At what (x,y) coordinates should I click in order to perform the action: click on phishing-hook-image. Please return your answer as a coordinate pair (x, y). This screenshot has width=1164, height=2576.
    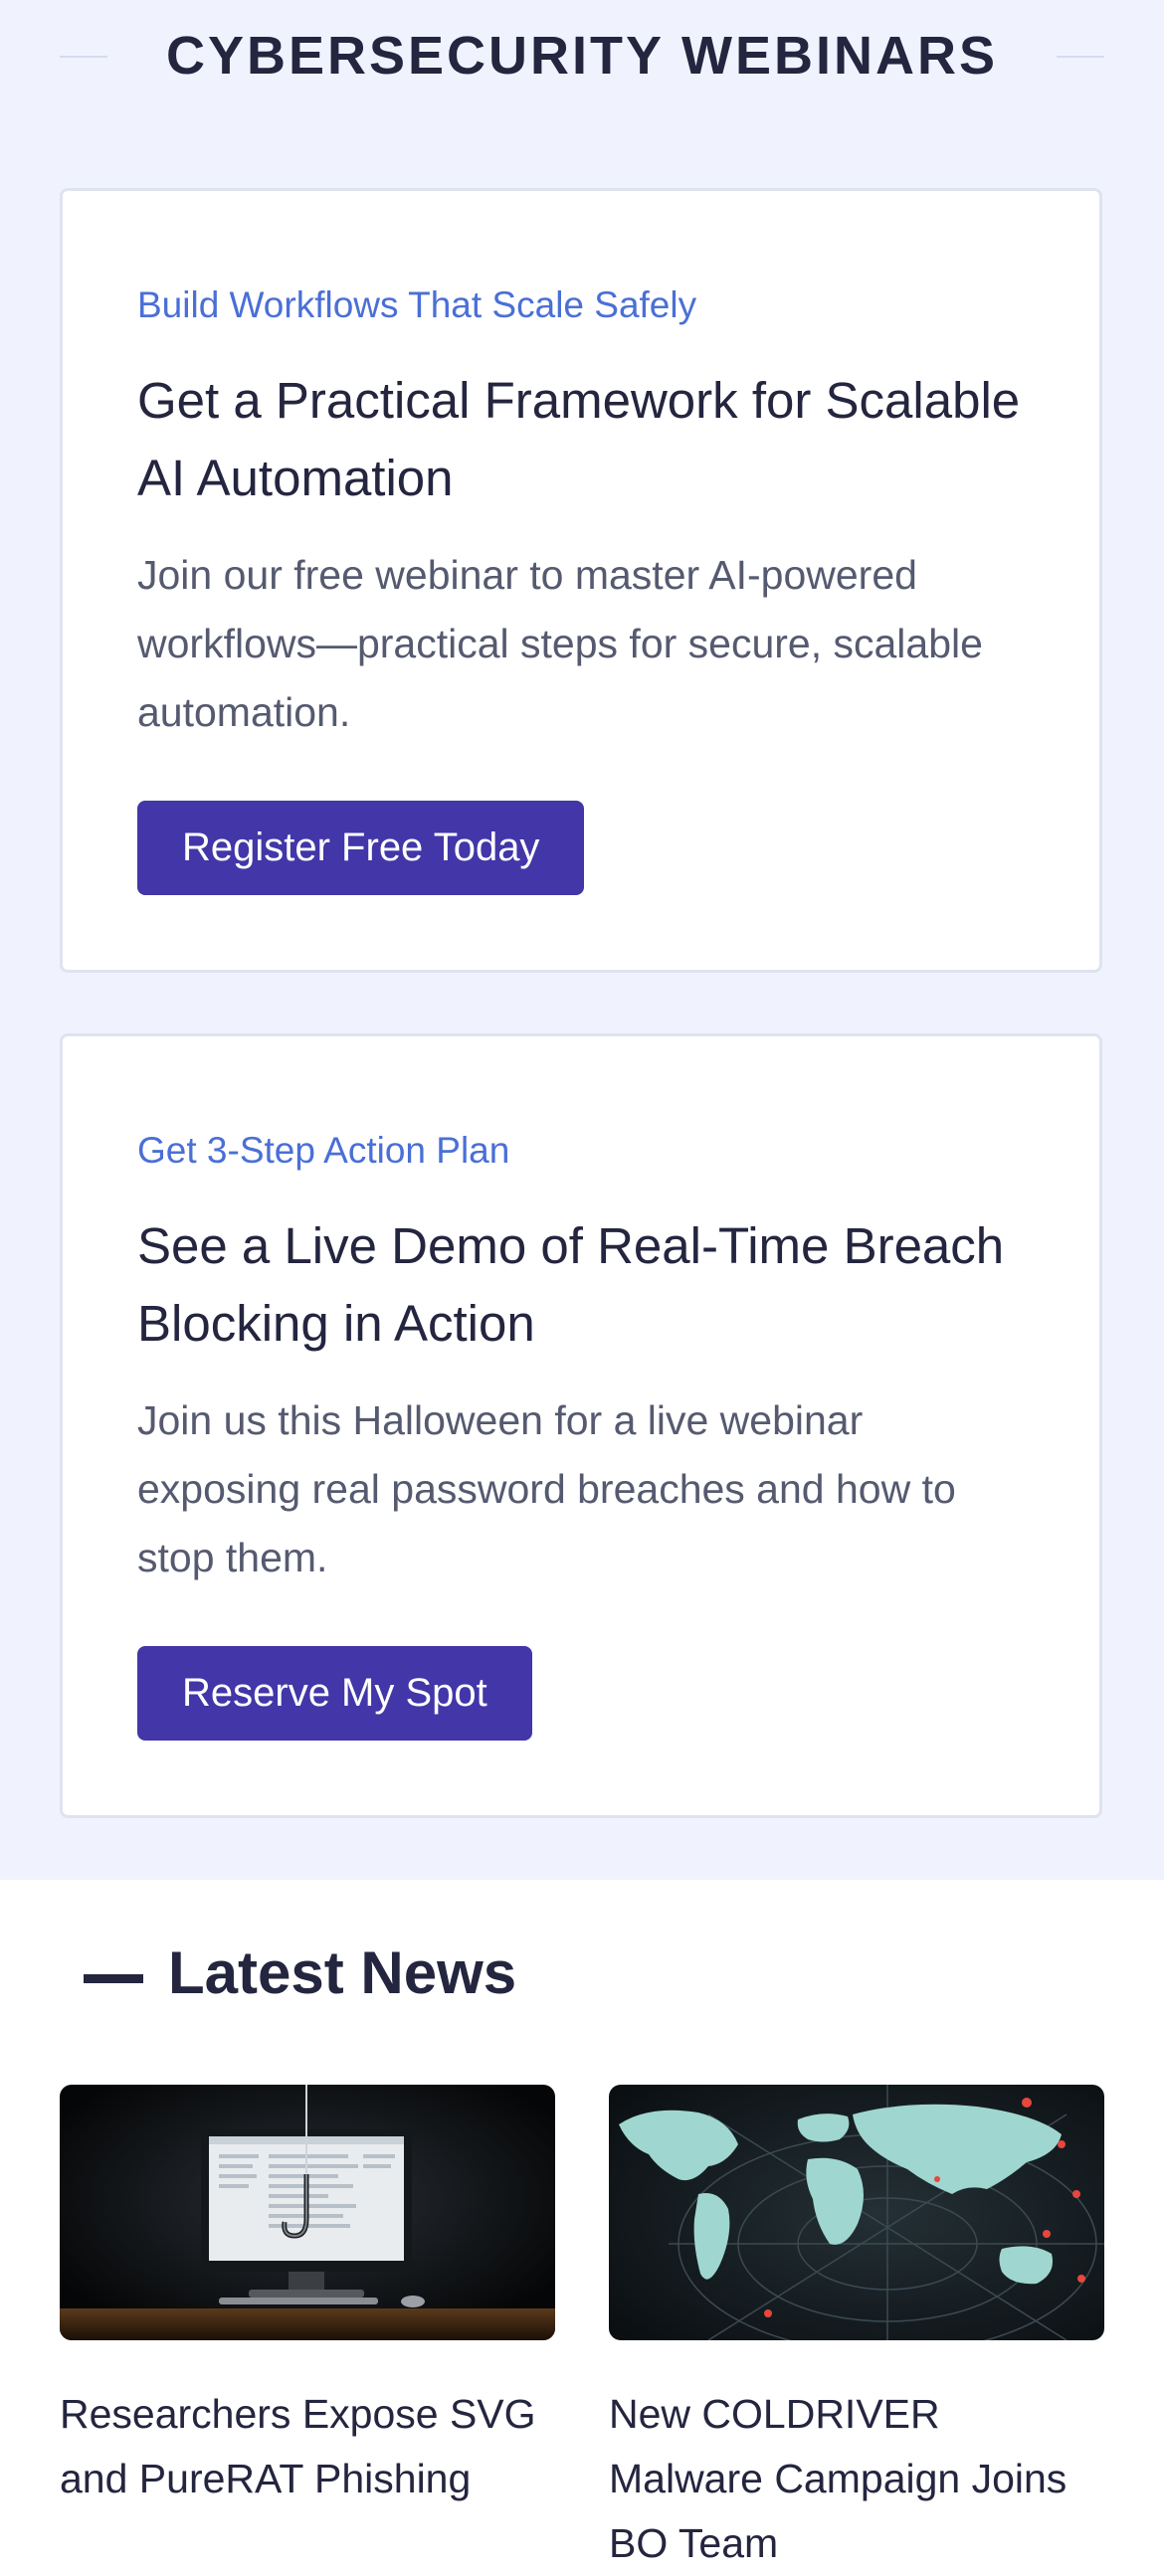
    Looking at the image, I should click on (307, 2212).